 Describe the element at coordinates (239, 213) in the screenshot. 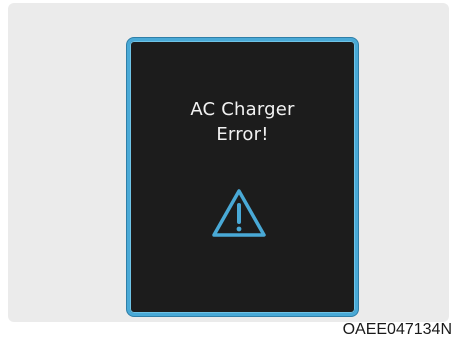

I see `warning-triangle-icon` at that location.